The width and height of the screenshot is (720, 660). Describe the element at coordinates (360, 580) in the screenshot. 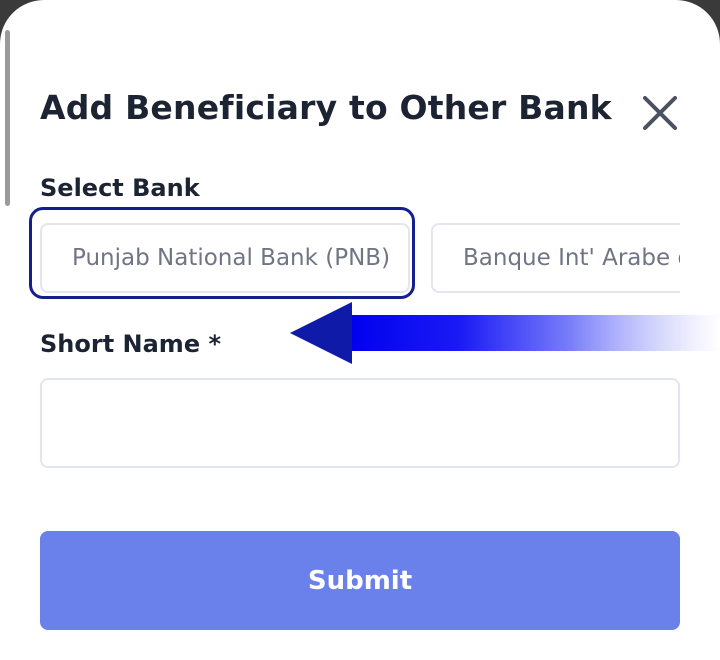

I see `submit-button: Submit` at that location.